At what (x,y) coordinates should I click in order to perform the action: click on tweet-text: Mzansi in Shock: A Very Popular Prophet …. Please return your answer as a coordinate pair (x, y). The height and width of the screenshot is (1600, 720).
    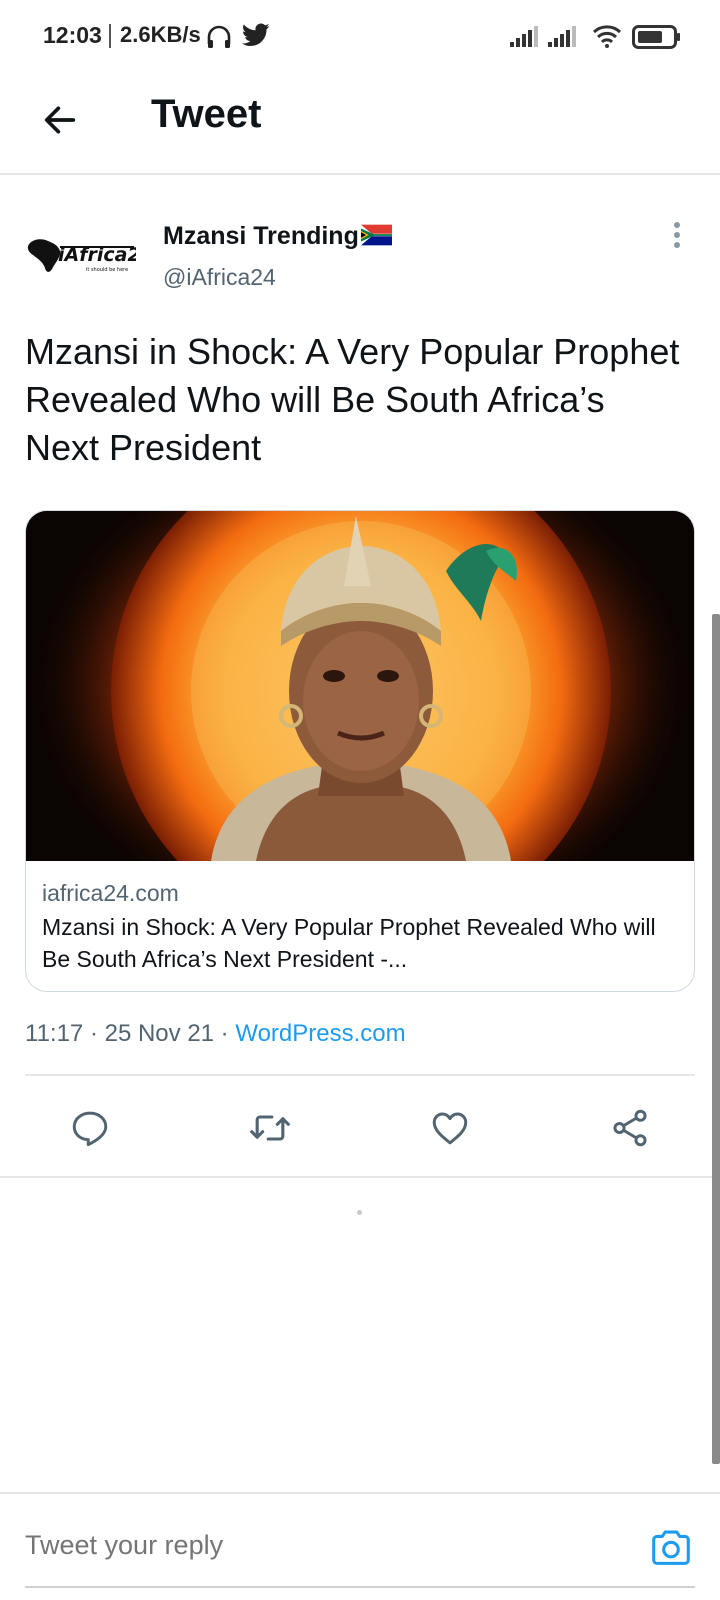
    Looking at the image, I should click on (352, 399).